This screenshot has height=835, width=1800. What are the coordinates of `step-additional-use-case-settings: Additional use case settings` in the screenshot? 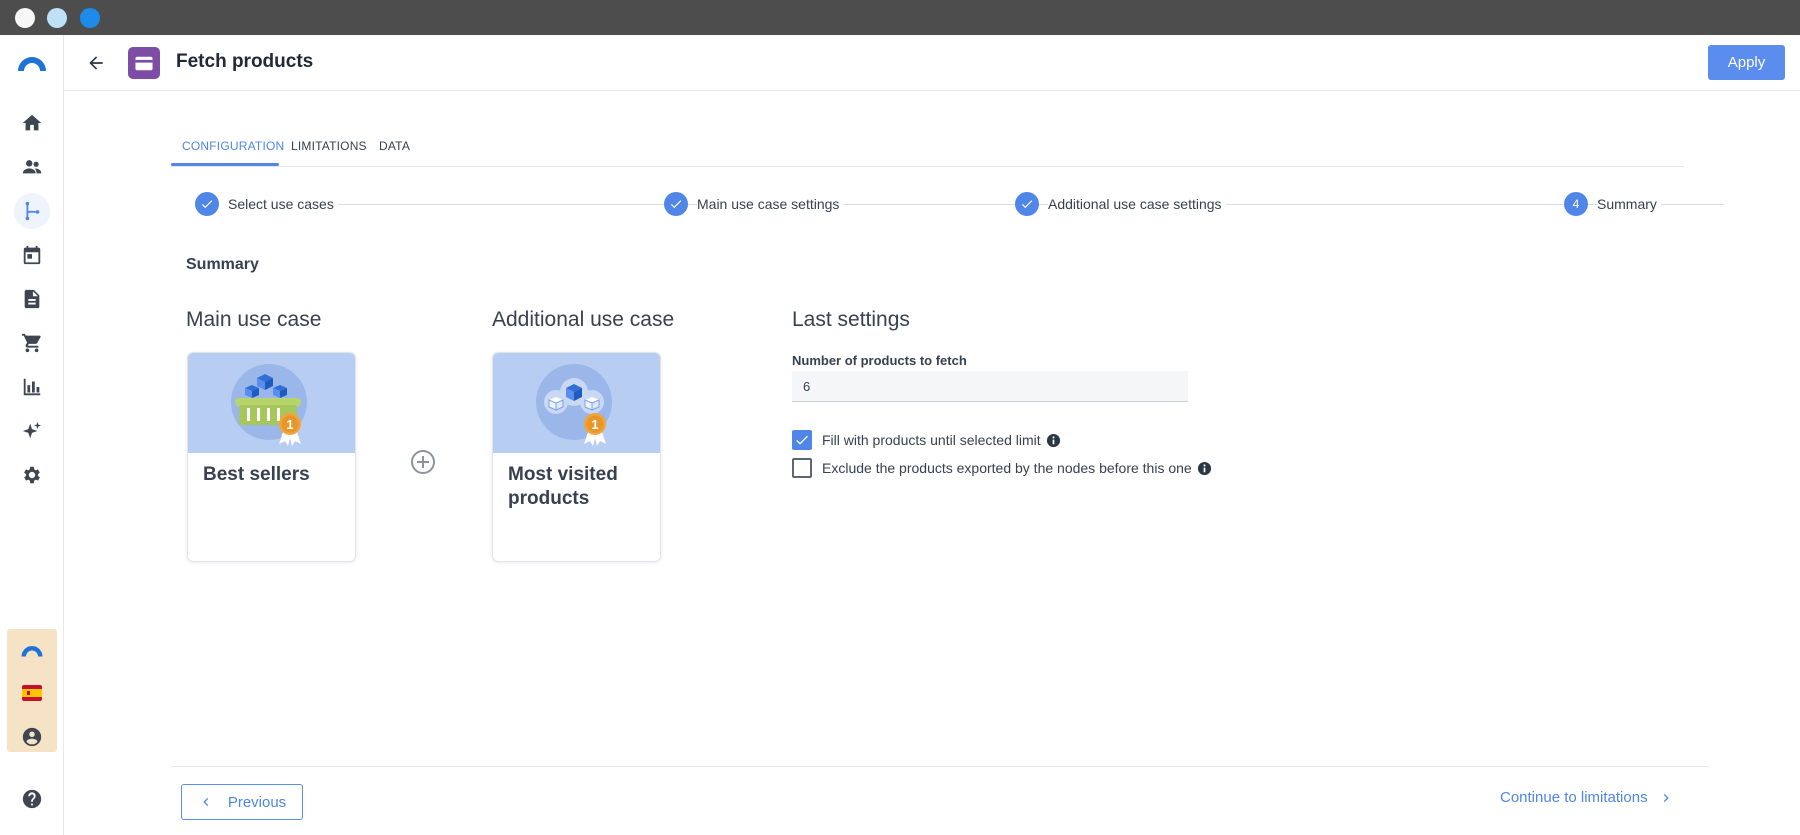 It's located at (1120, 204).